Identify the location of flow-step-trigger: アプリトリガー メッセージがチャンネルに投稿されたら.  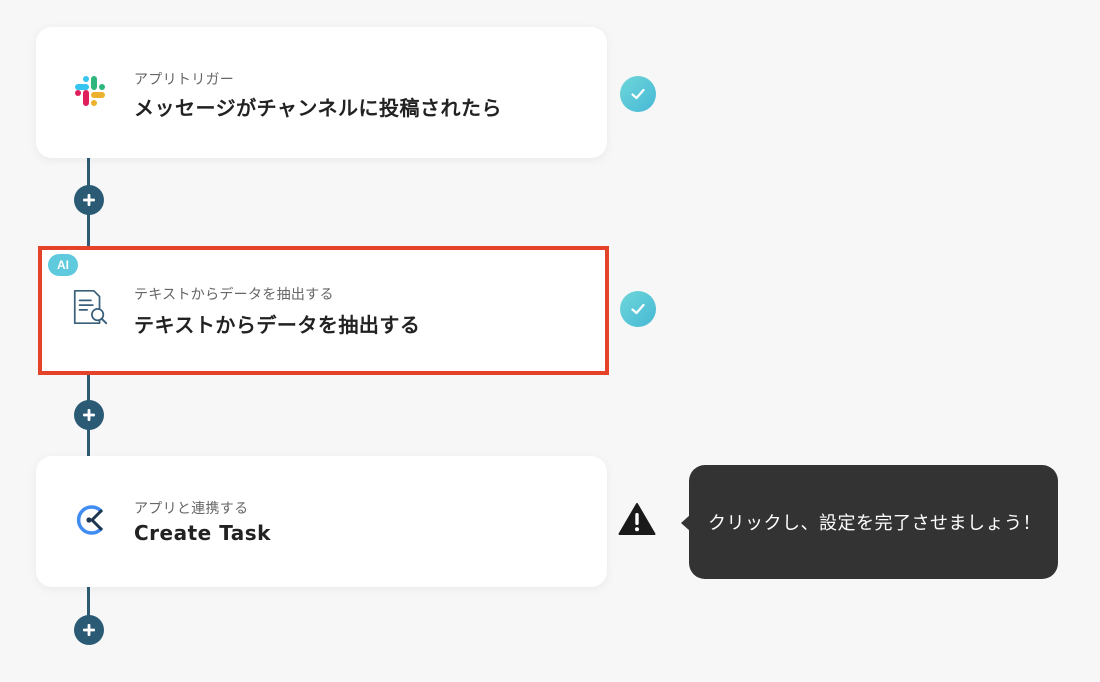
(321, 92).